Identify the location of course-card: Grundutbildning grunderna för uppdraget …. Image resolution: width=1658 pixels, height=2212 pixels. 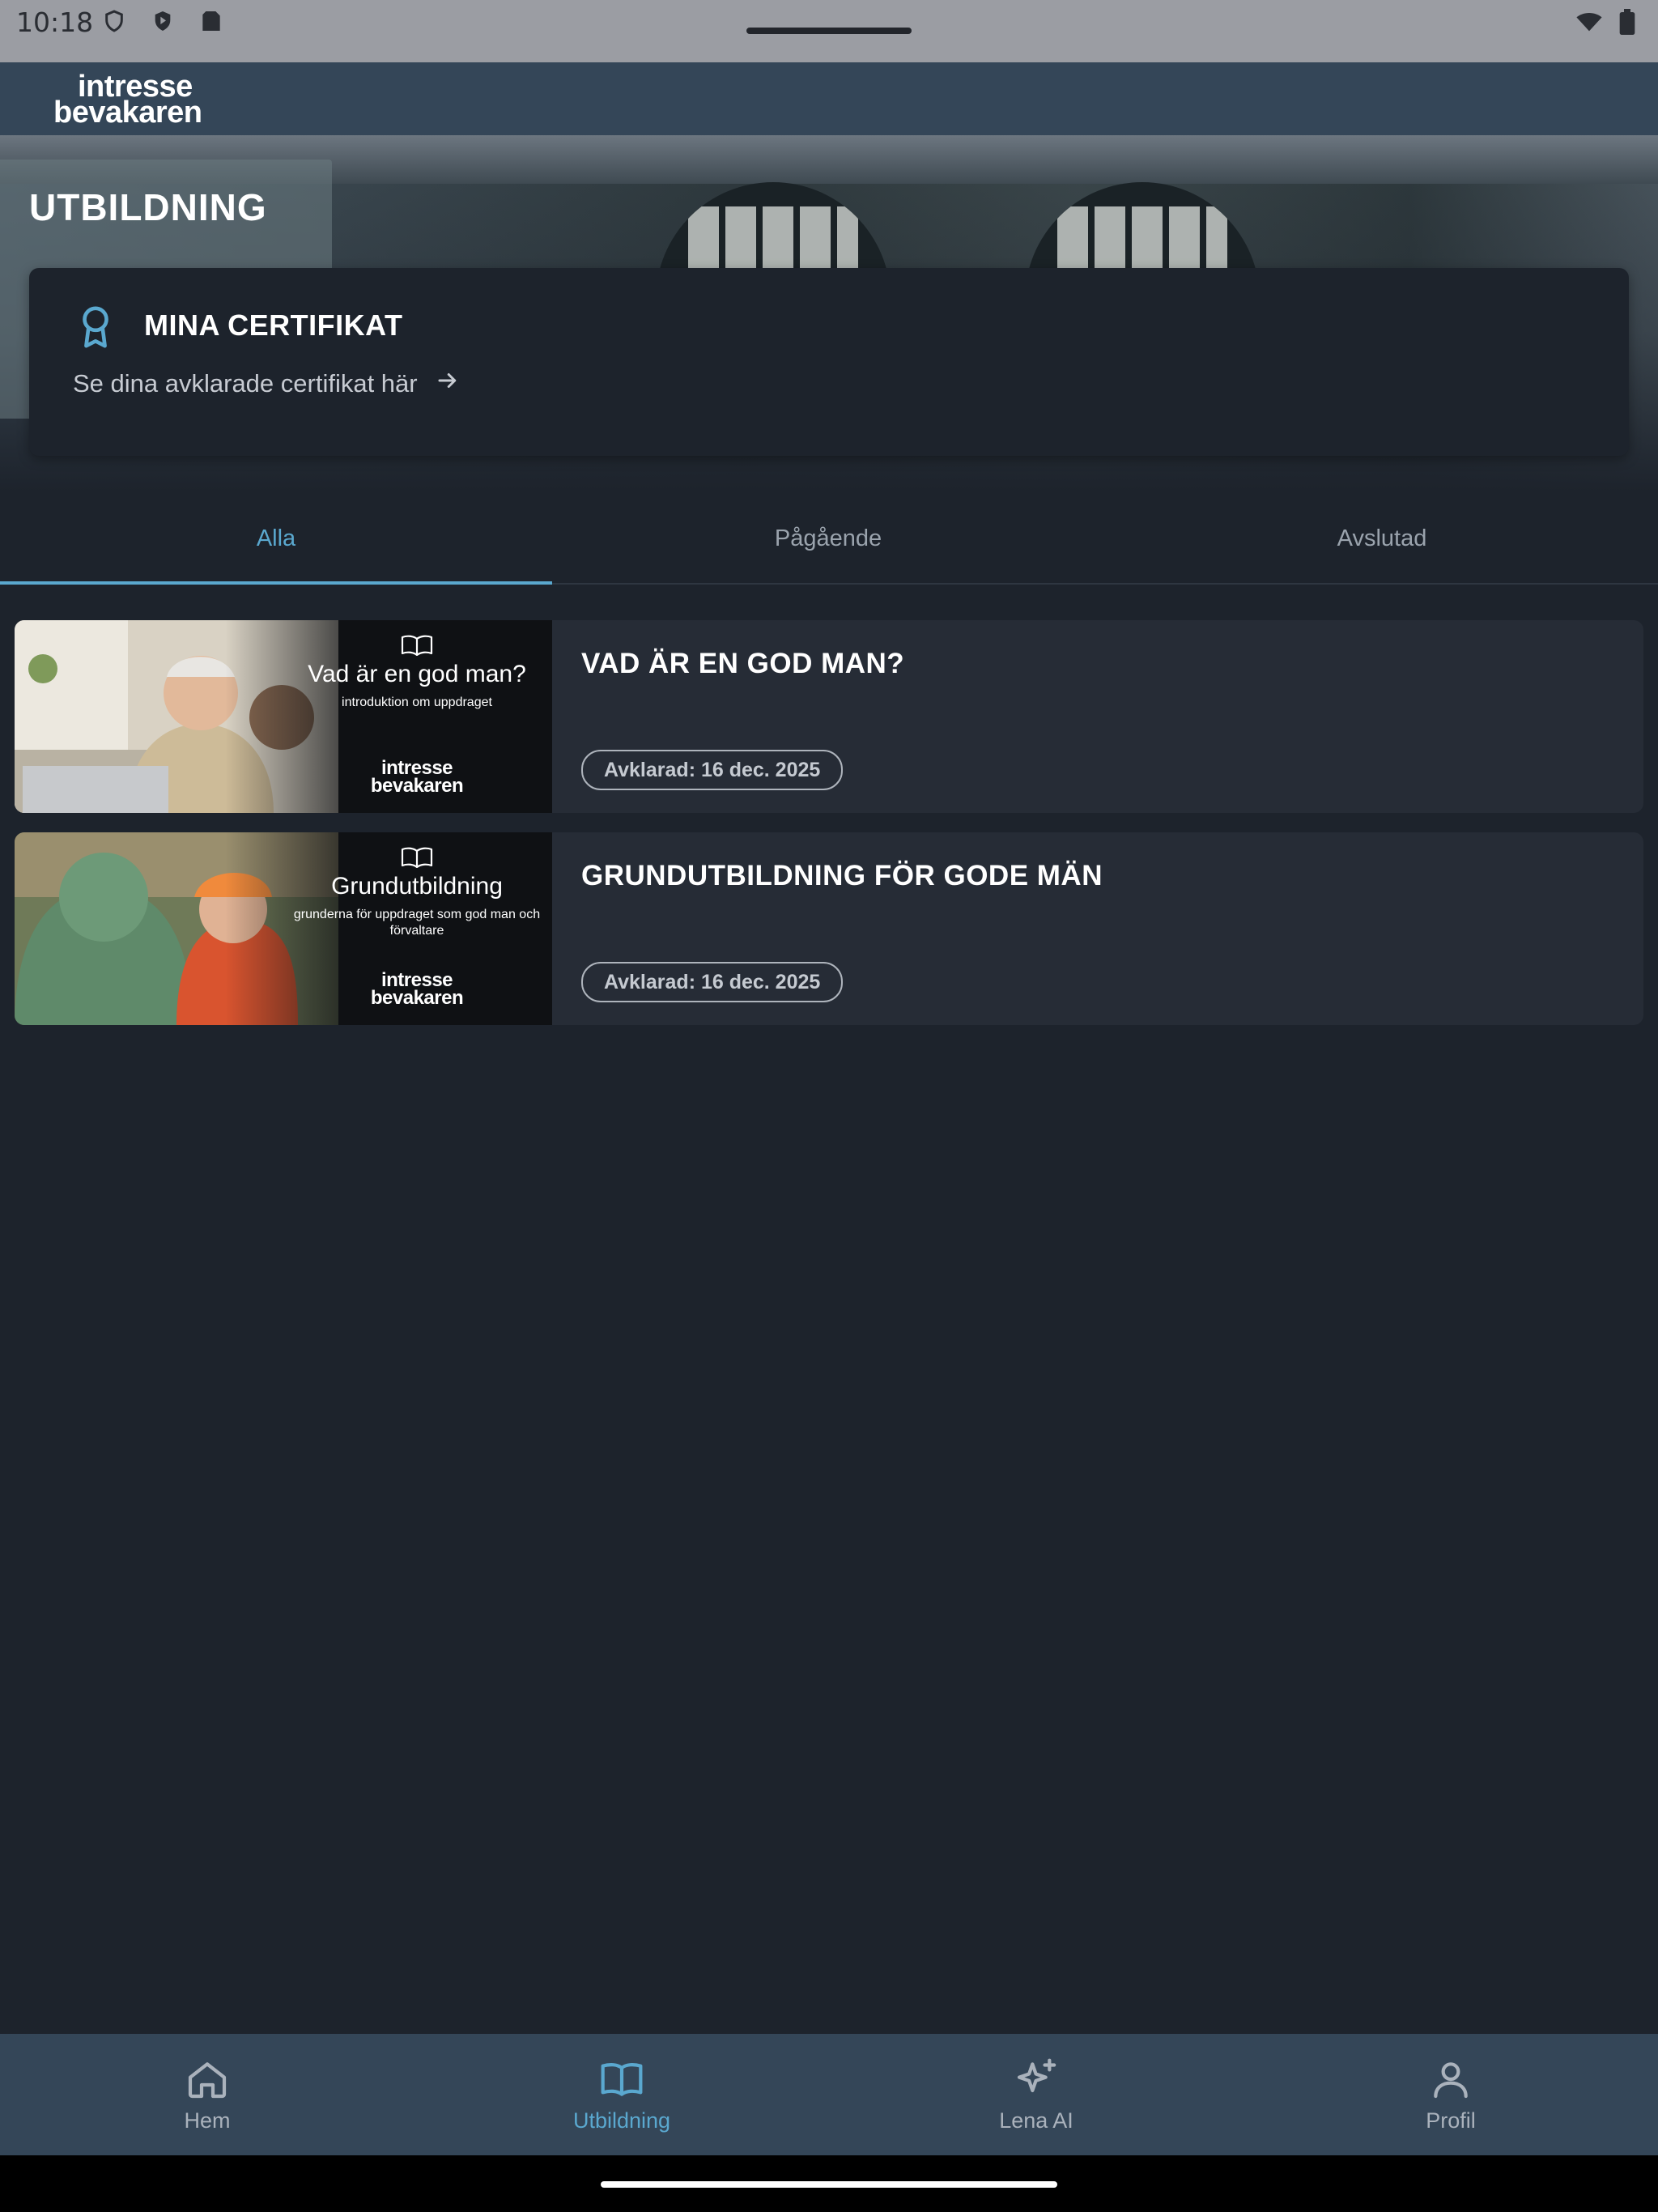
(829, 928).